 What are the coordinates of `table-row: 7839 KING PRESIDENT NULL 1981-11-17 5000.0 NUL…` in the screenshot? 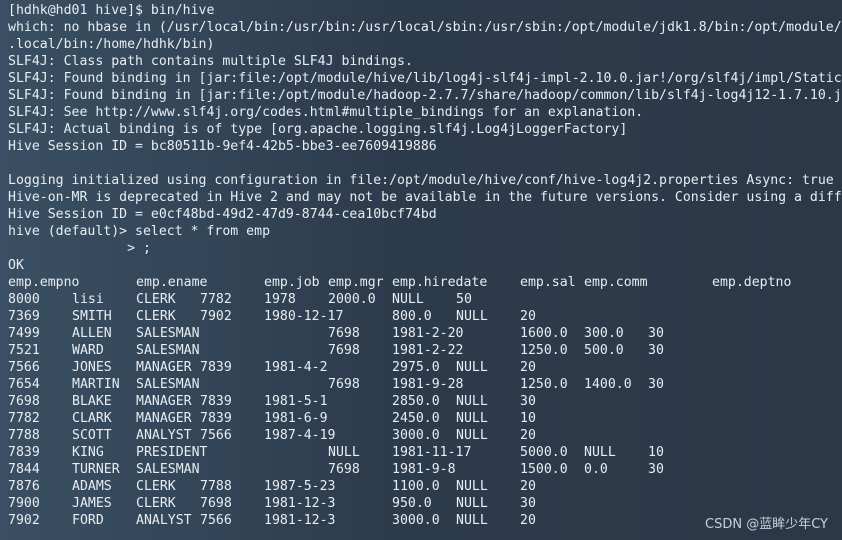 It's located at (425, 452).